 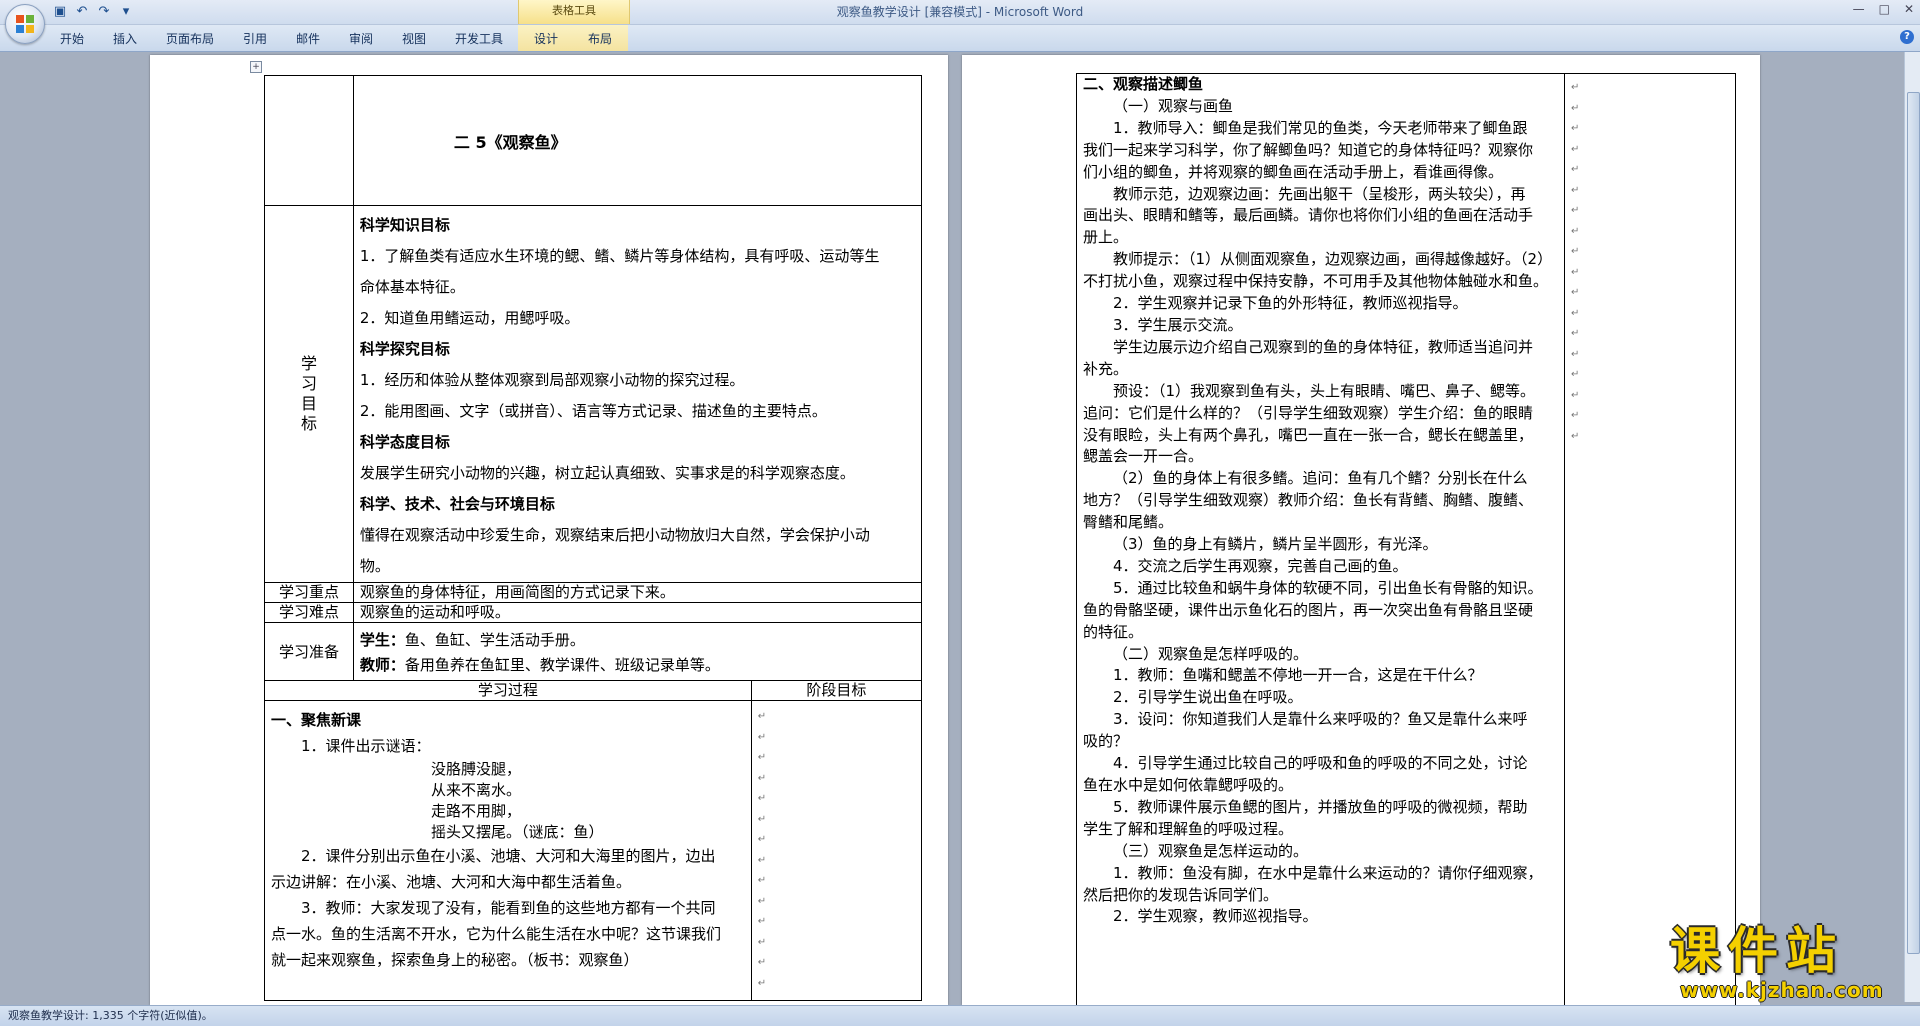 What do you see at coordinates (404, 349) in the screenshot?
I see `section-heading: 科学探究目标` at bounding box center [404, 349].